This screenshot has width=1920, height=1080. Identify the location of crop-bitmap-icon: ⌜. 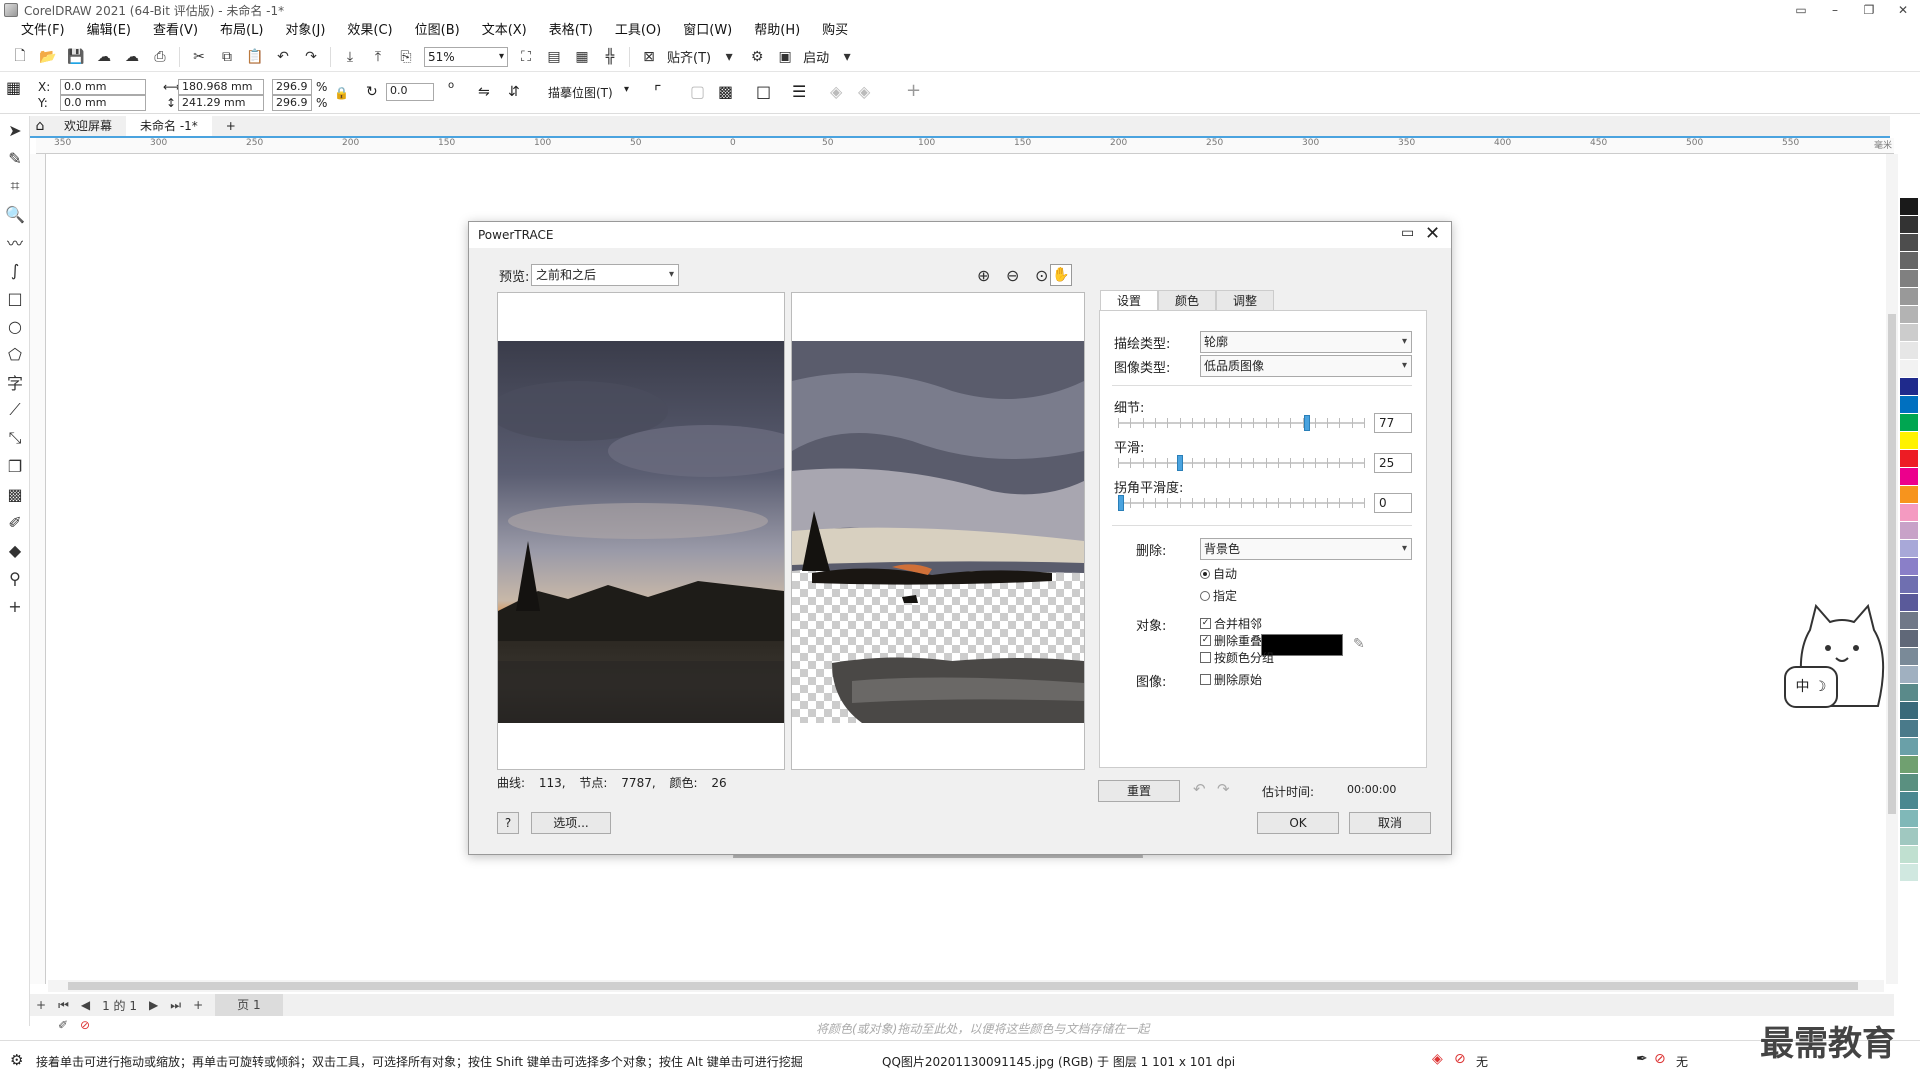
(658, 91).